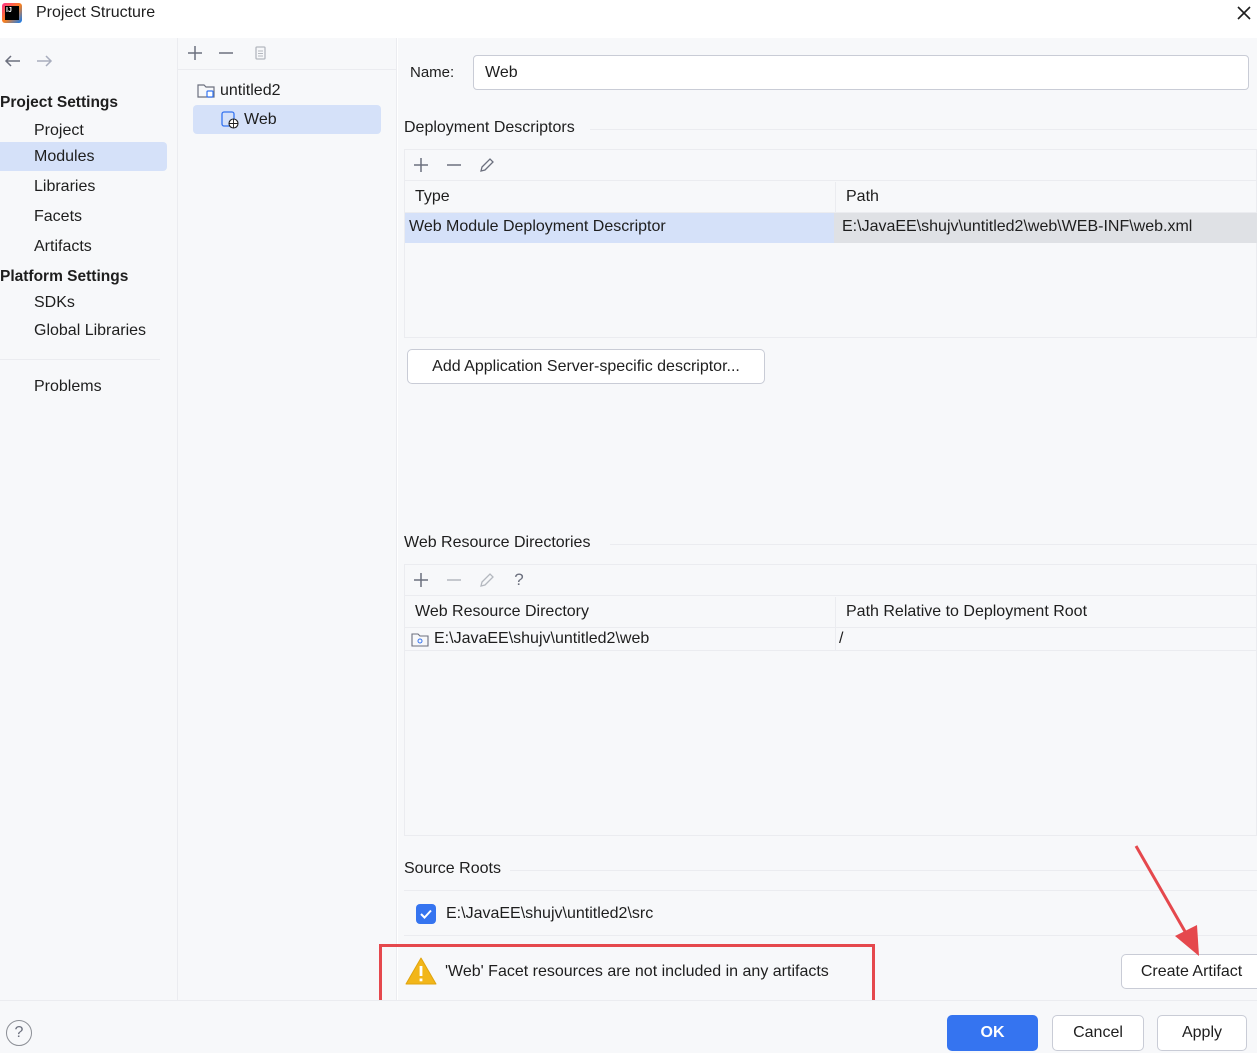 The height and width of the screenshot is (1053, 1257). Describe the element at coordinates (12, 13) in the screenshot. I see `intellij-idea-logo-icon: IJ` at that location.